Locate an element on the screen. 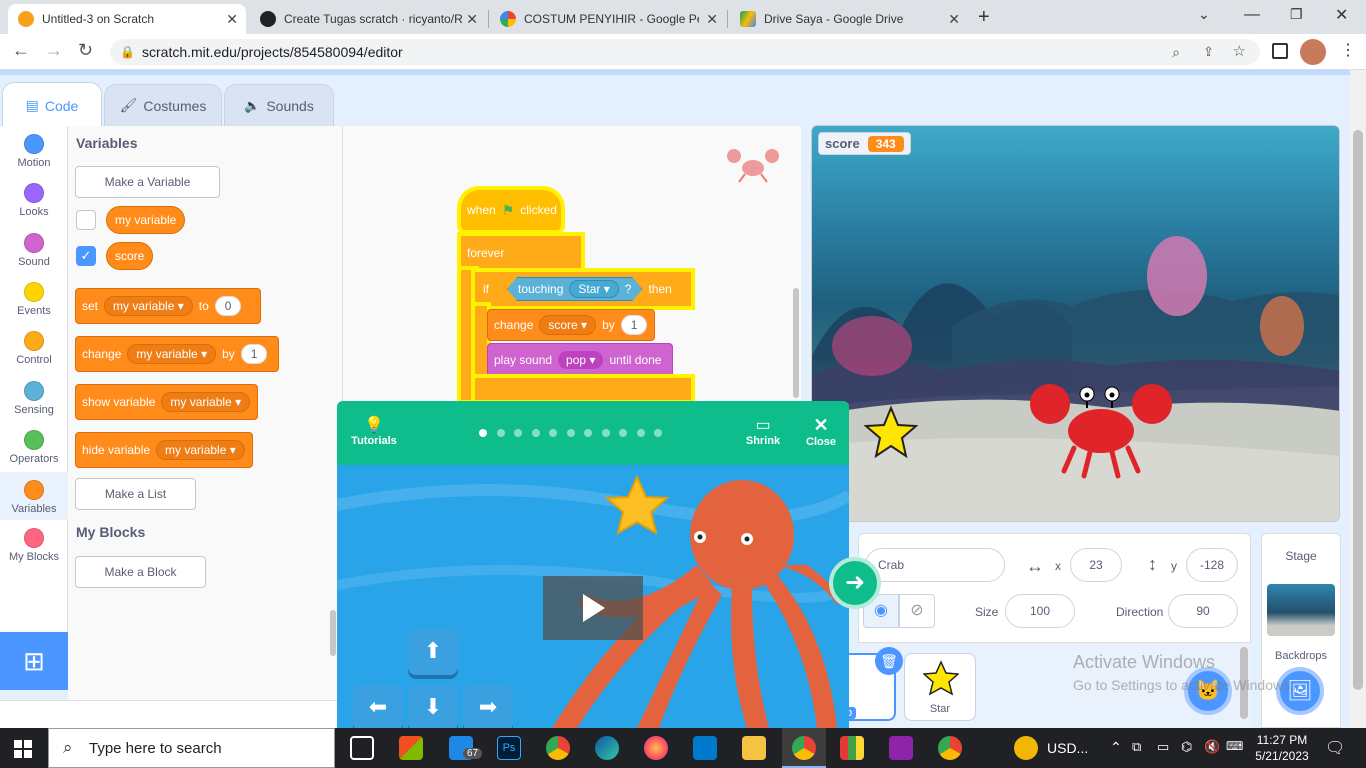 The height and width of the screenshot is (768, 1366). zoom-icon: ⌕ is located at coordinates (1176, 52).